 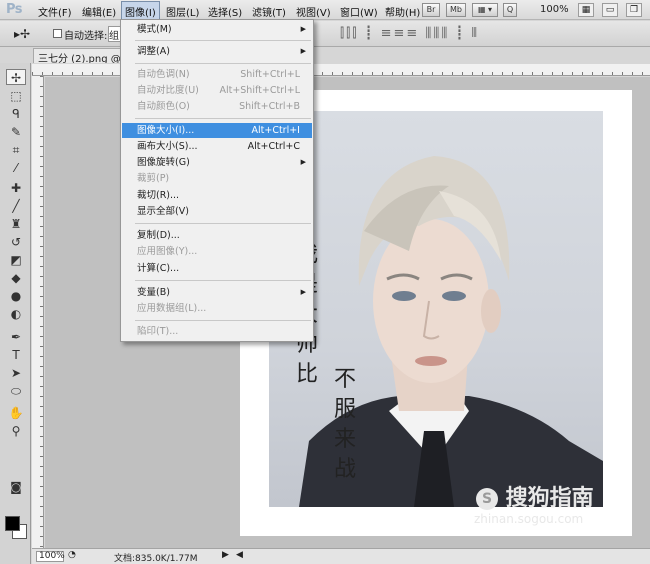 What do you see at coordinates (16, 132) in the screenshot?
I see `quick-select-tool-icon: ✎` at bounding box center [16, 132].